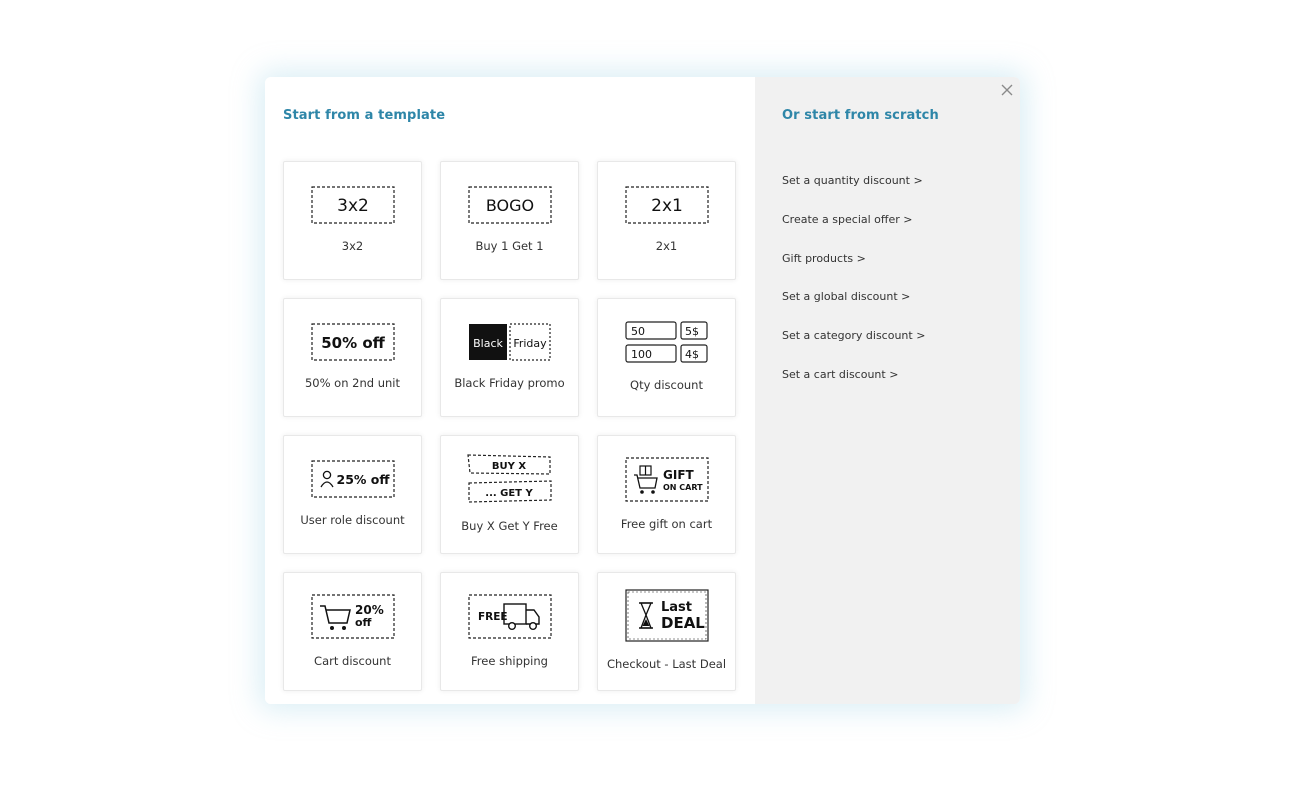 The width and height of the screenshot is (1300, 787). Describe the element at coordinates (509, 246) in the screenshot. I see `template-label: Buy 1 Get 1` at that location.